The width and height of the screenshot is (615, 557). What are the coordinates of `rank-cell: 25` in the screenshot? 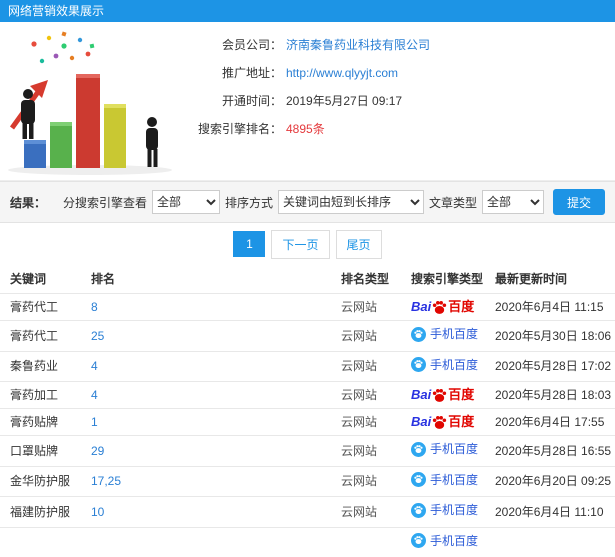 It's located at (210, 336).